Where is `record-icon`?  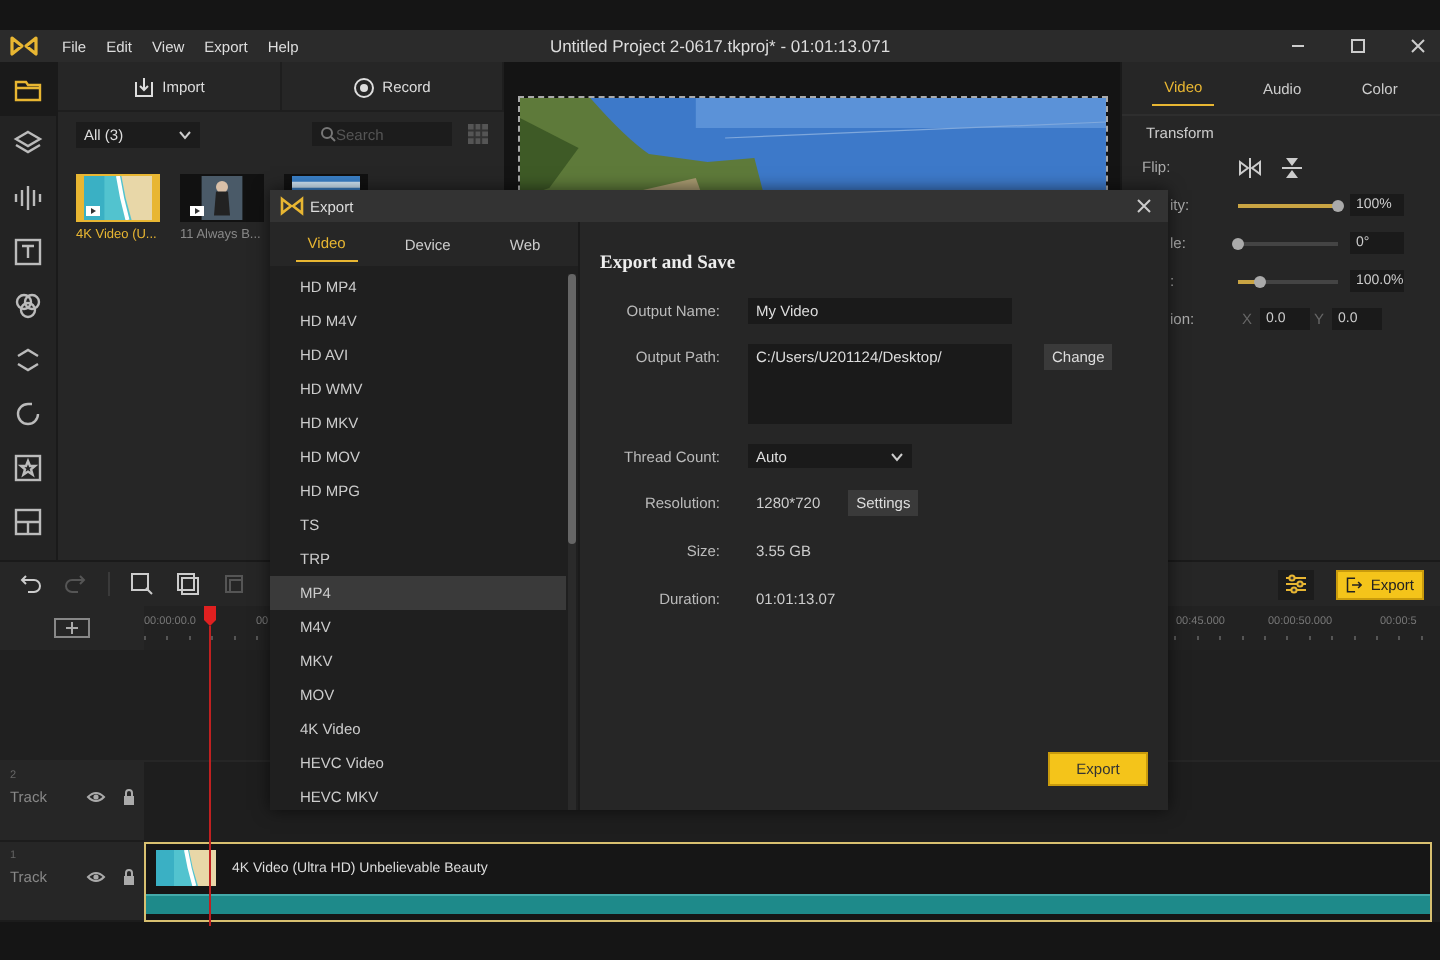 record-icon is located at coordinates (364, 86).